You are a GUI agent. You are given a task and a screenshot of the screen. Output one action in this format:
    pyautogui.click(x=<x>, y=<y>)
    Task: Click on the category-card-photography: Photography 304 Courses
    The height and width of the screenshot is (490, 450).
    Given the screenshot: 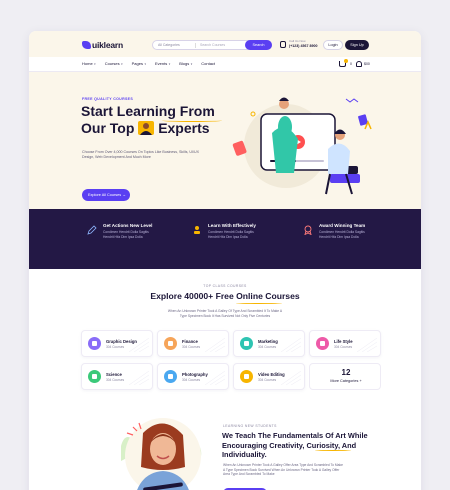 What is the action you would take?
    pyautogui.click(x=193, y=376)
    